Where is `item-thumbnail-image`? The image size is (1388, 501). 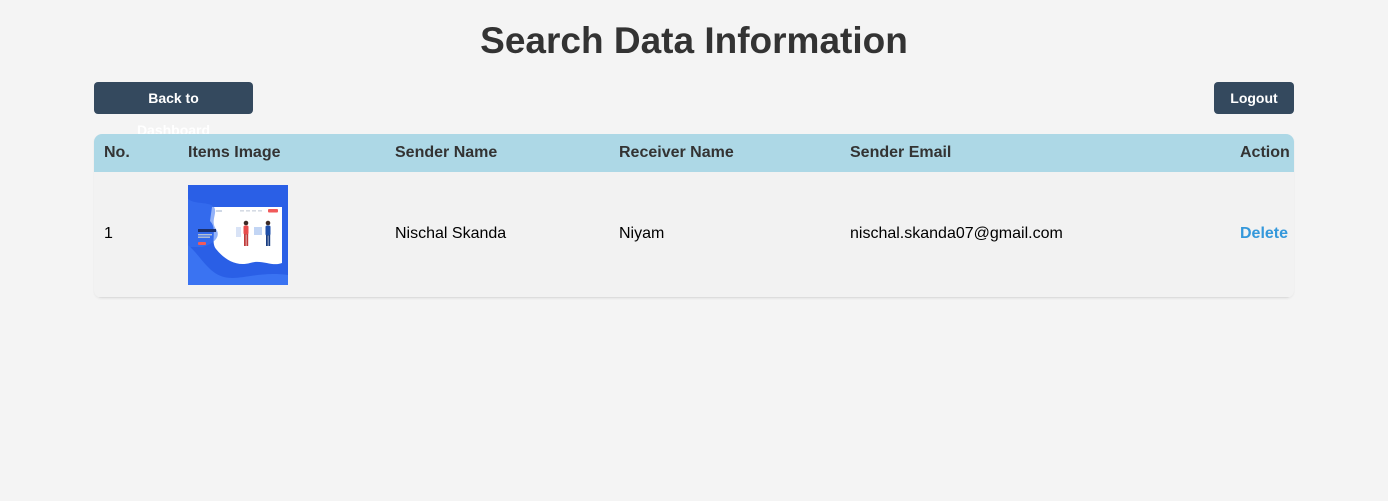
item-thumbnail-image is located at coordinates (238, 234).